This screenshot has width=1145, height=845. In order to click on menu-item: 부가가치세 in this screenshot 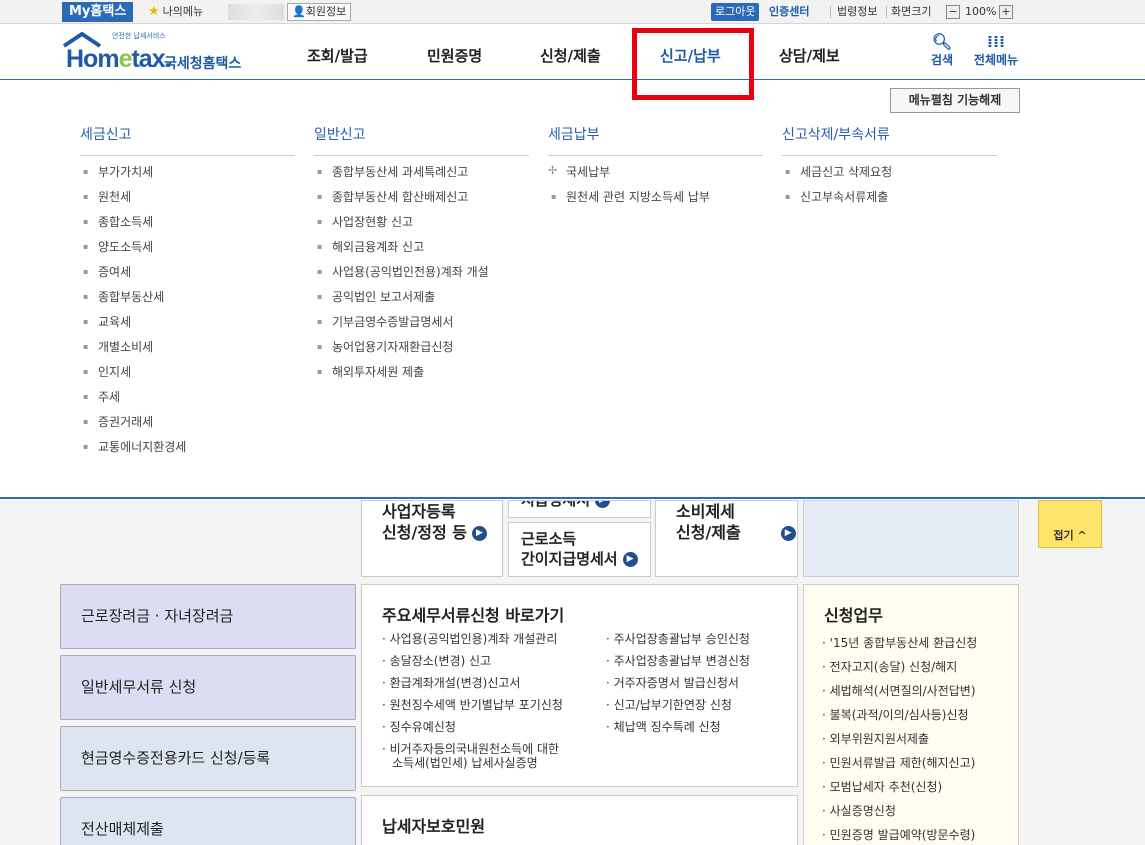, I will do `click(187, 177)`.